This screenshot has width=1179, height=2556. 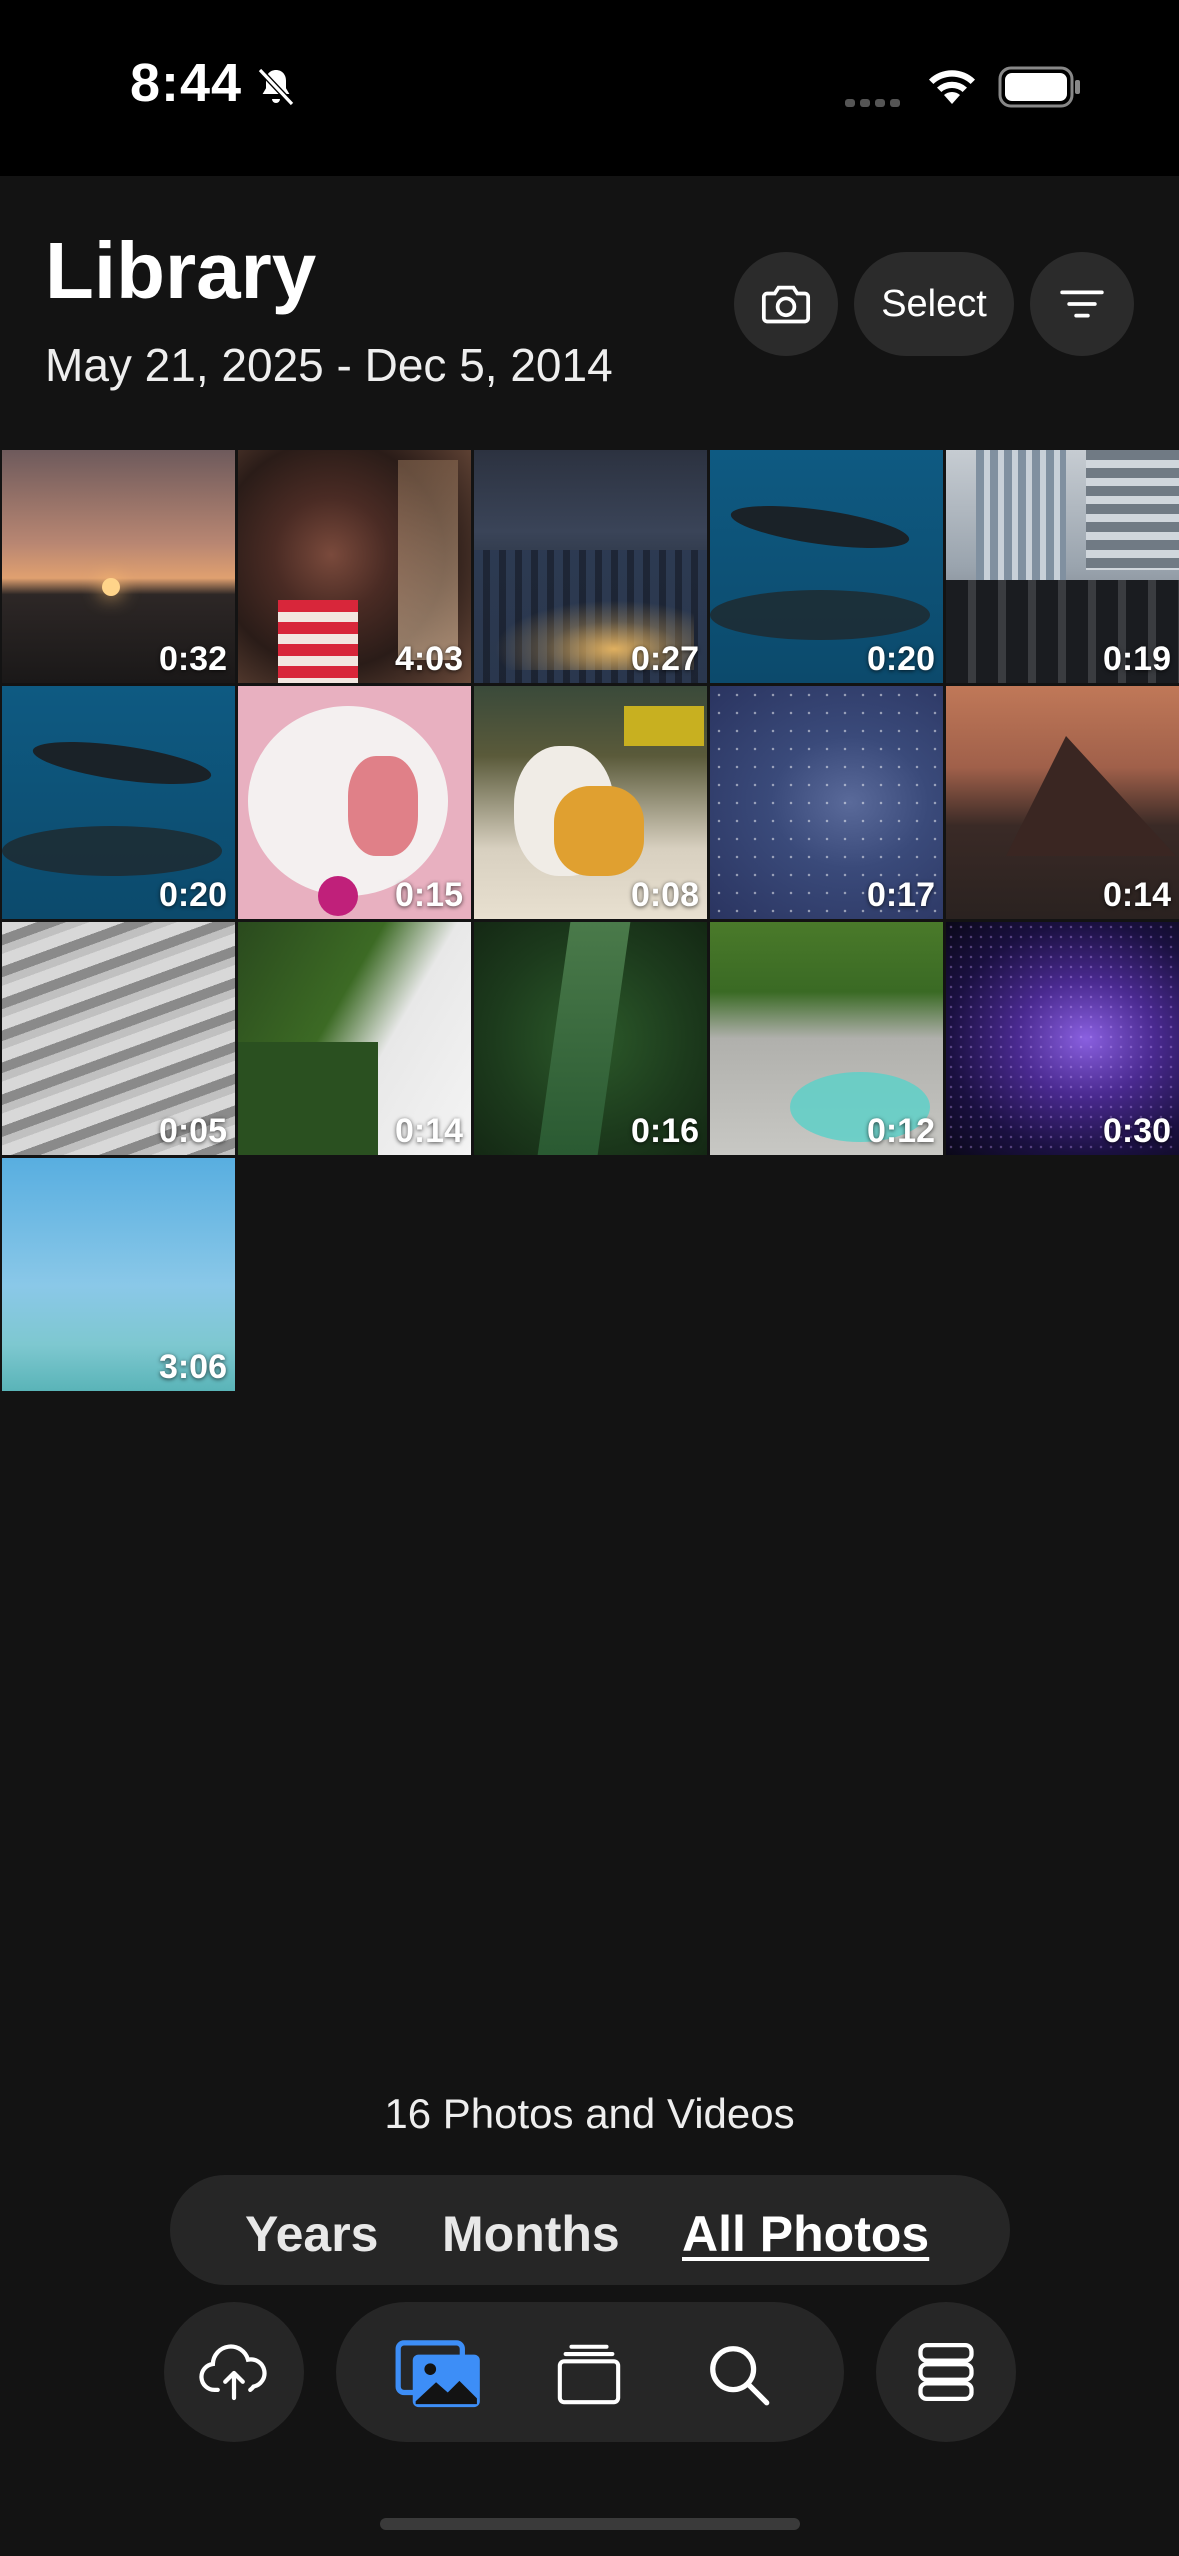 I want to click on media-tile: 0:27, so click(x=590, y=566).